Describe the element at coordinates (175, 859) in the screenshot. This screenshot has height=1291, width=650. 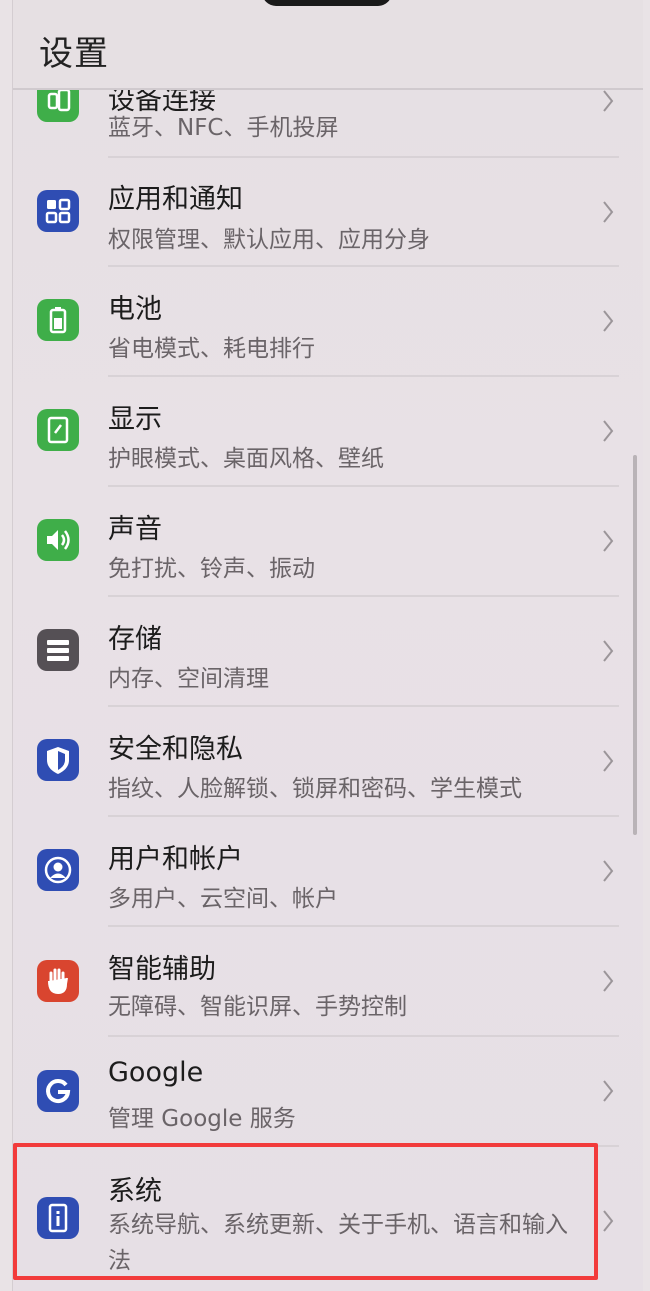
I see `settings-item-label: 用户和帐户` at that location.